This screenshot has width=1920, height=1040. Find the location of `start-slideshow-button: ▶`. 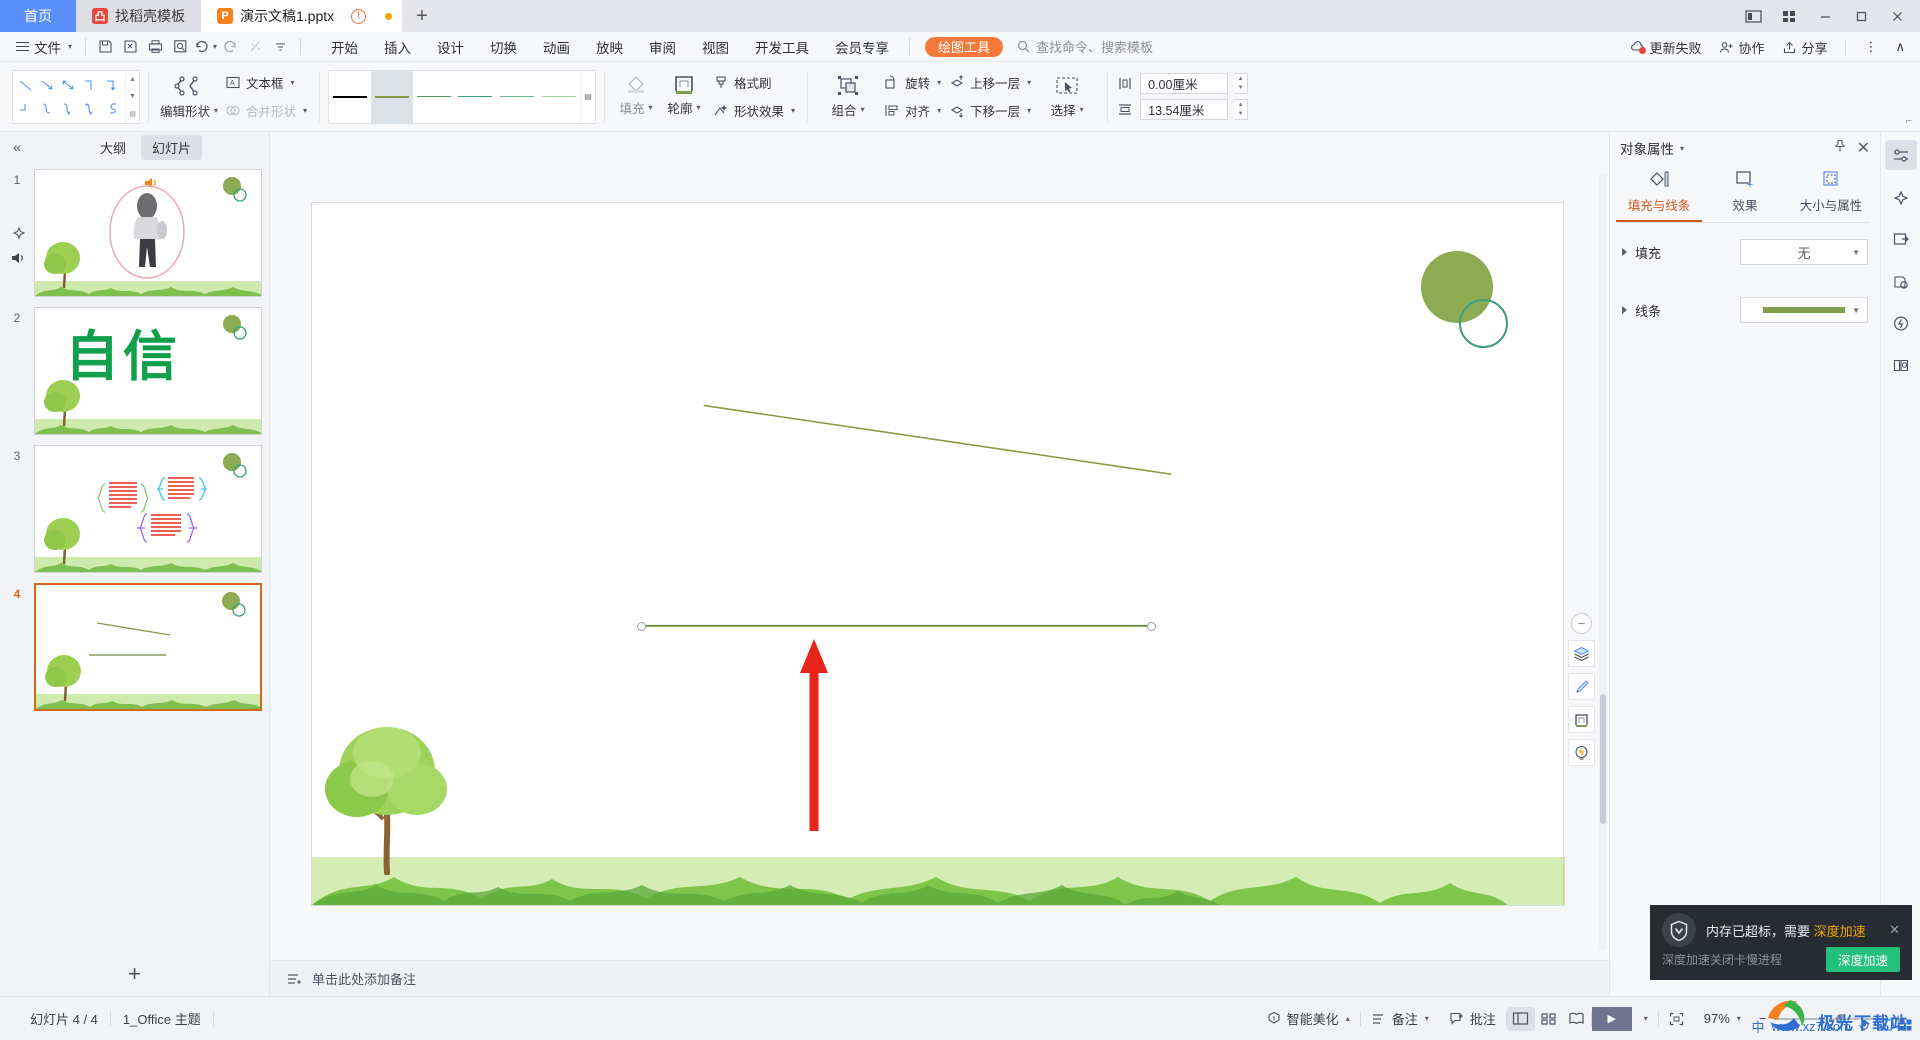

start-slideshow-button: ▶ is located at coordinates (1611, 1018).